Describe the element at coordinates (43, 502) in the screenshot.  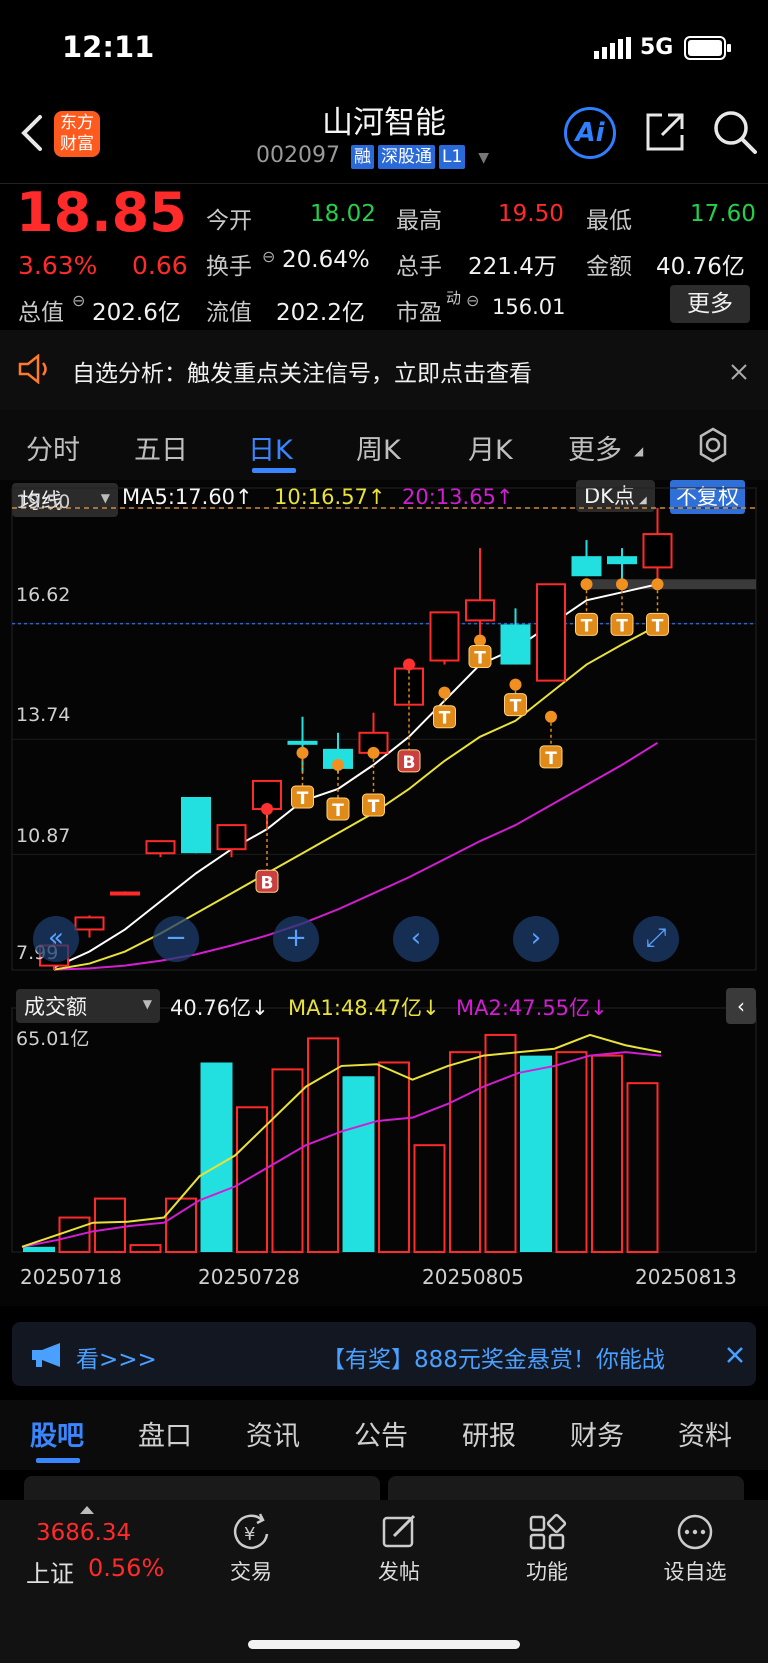
I see `price-axis-label: 19.50` at that location.